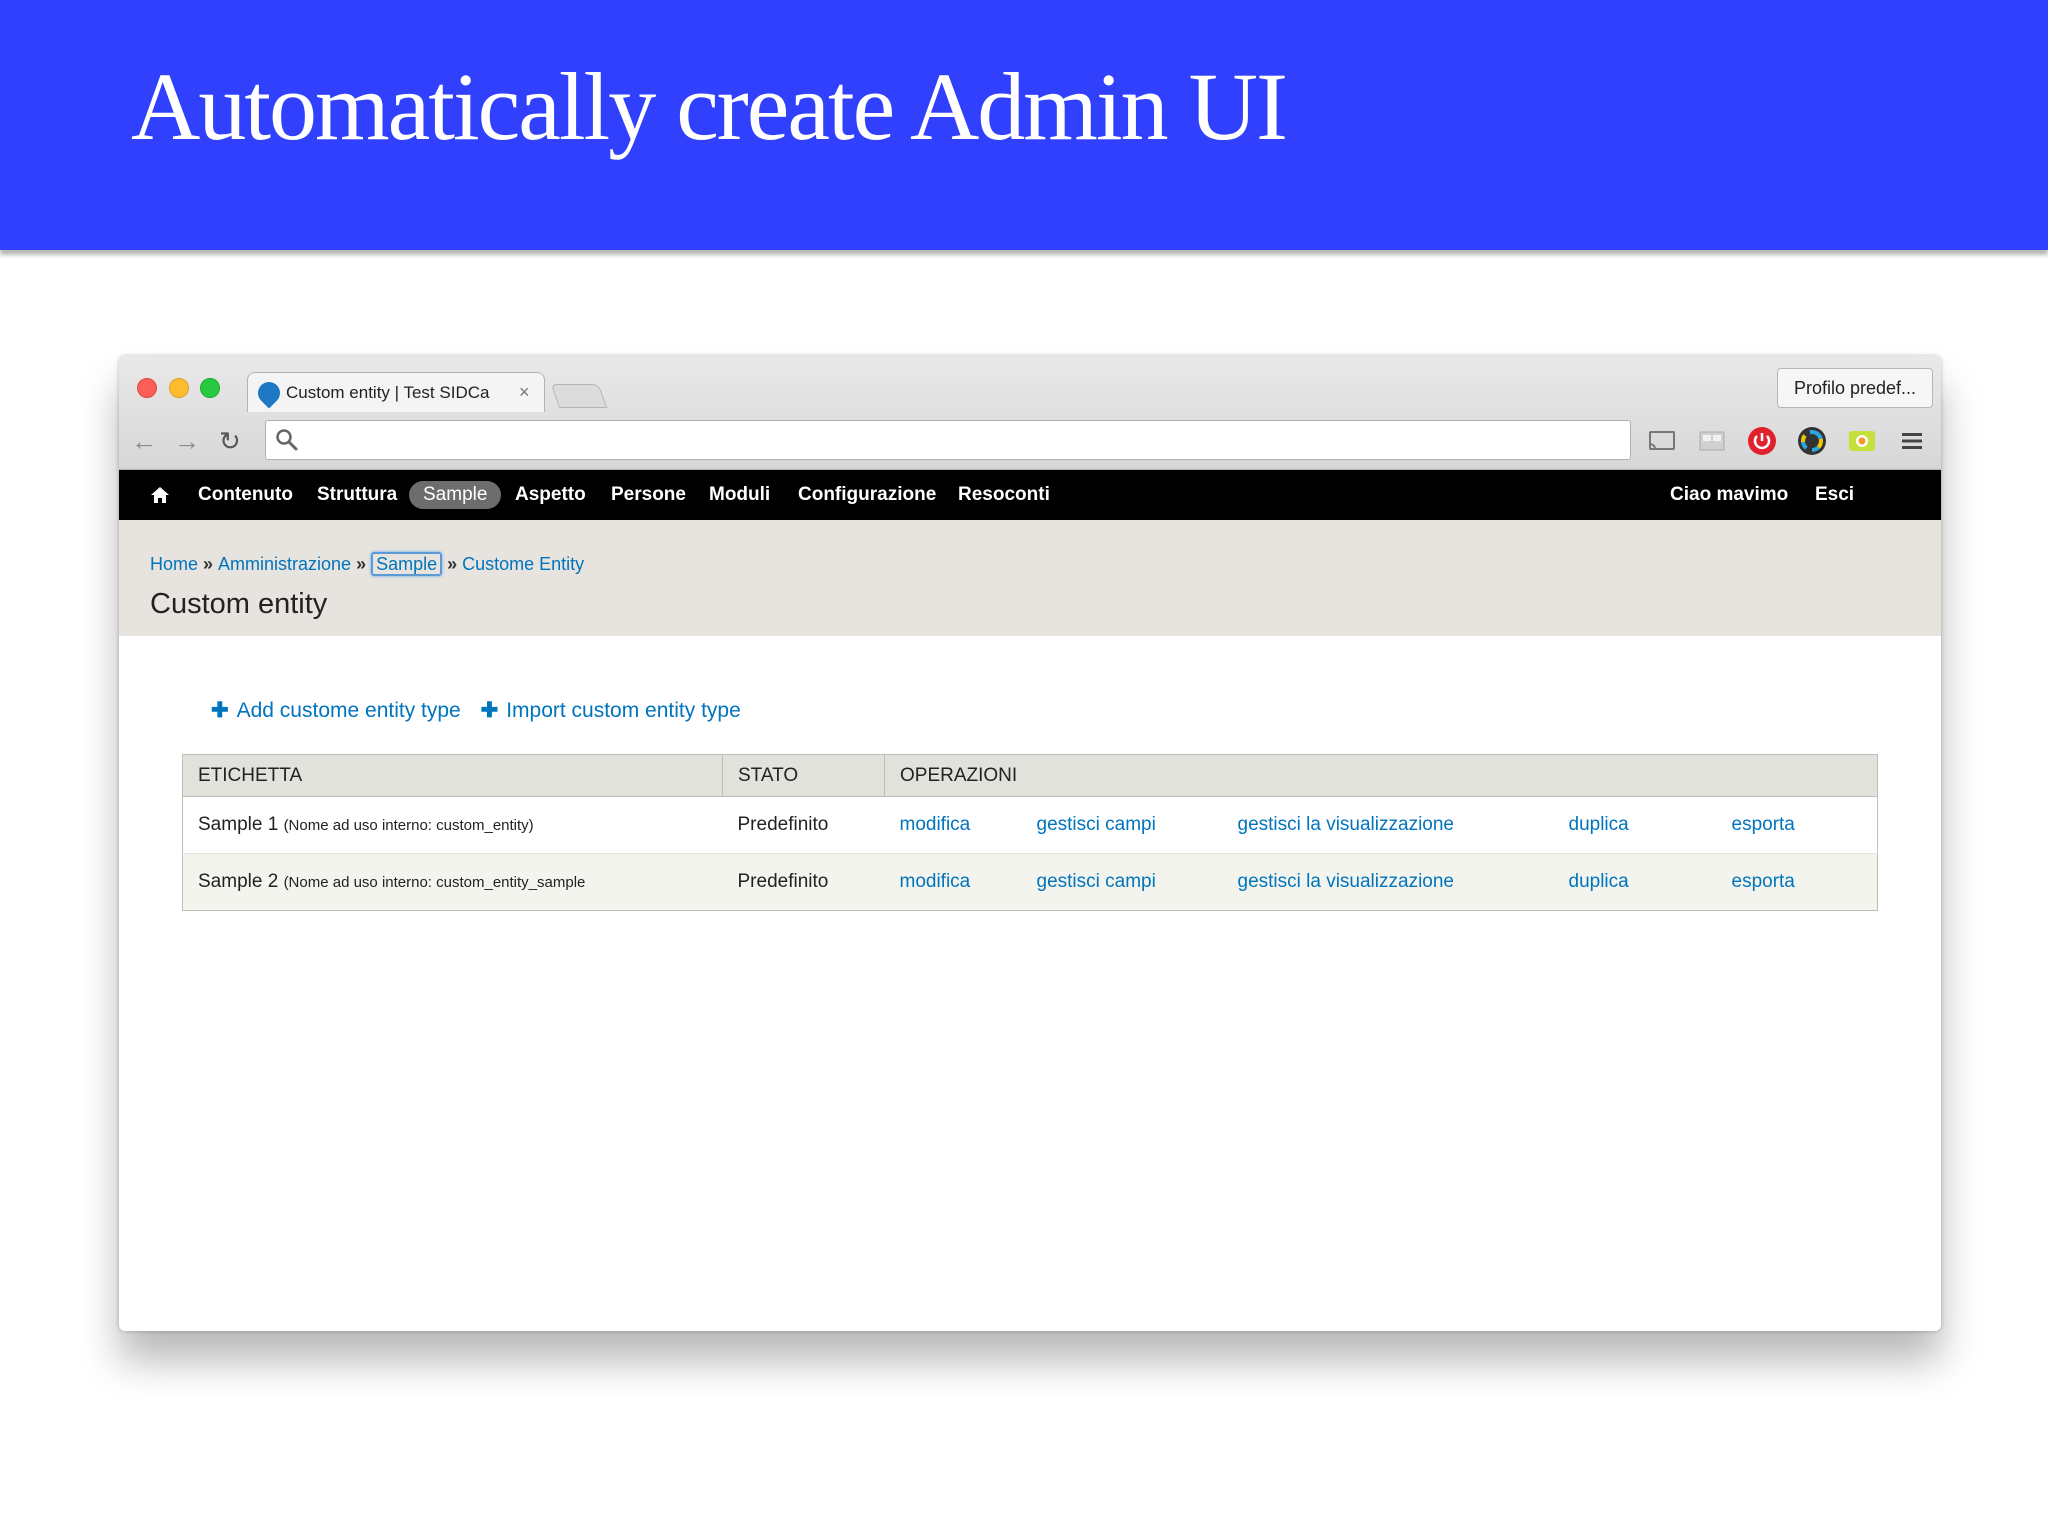 The image size is (2048, 1536). I want to click on page-title: Custom entity, so click(239, 604).